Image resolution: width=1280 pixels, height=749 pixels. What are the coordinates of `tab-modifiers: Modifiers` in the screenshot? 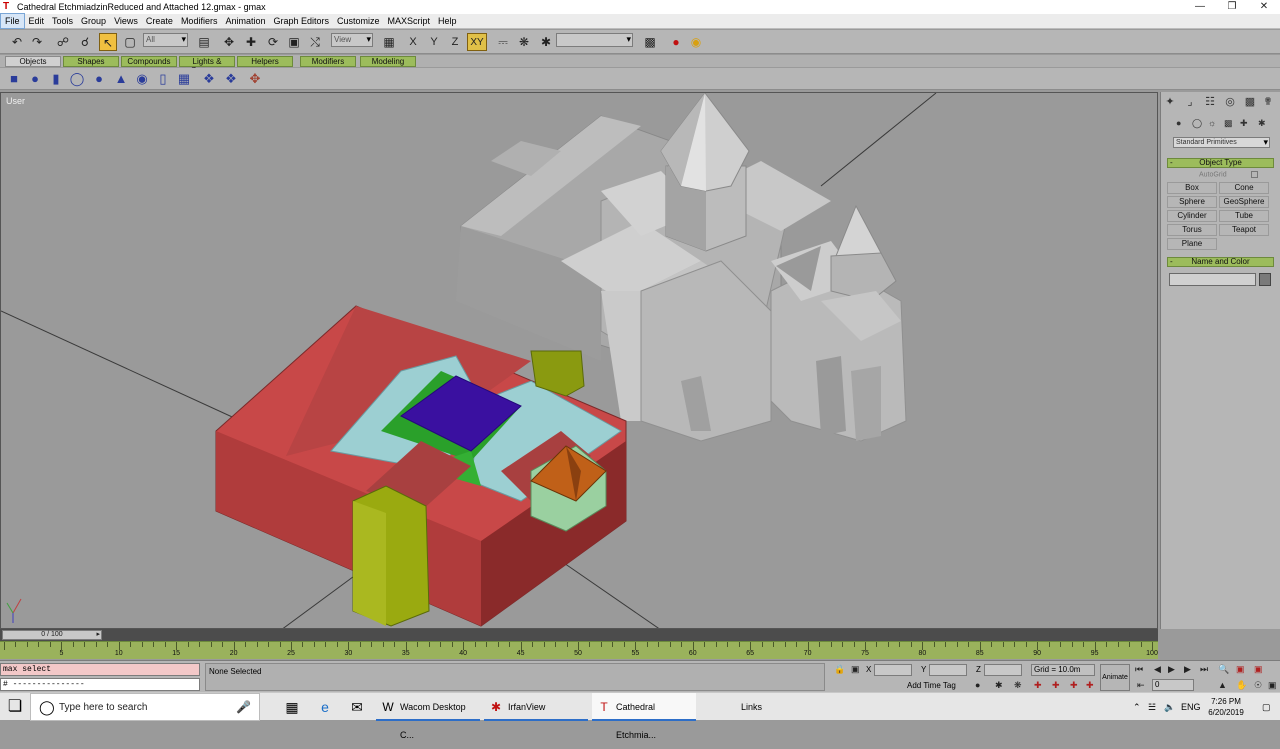 It's located at (328, 61).